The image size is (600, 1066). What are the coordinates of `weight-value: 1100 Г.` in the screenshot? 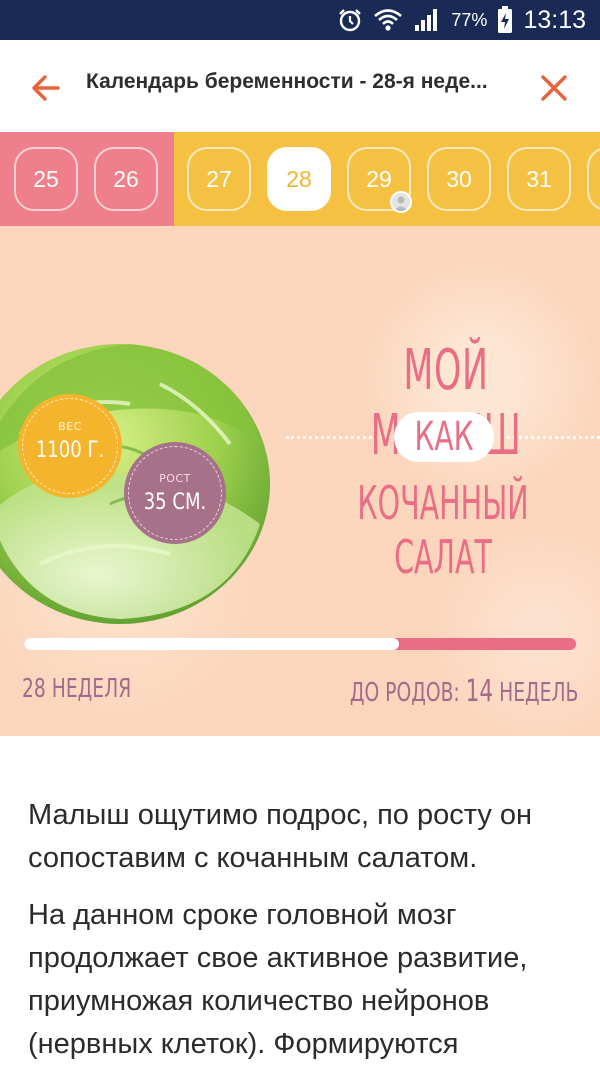 It's located at (70, 450).